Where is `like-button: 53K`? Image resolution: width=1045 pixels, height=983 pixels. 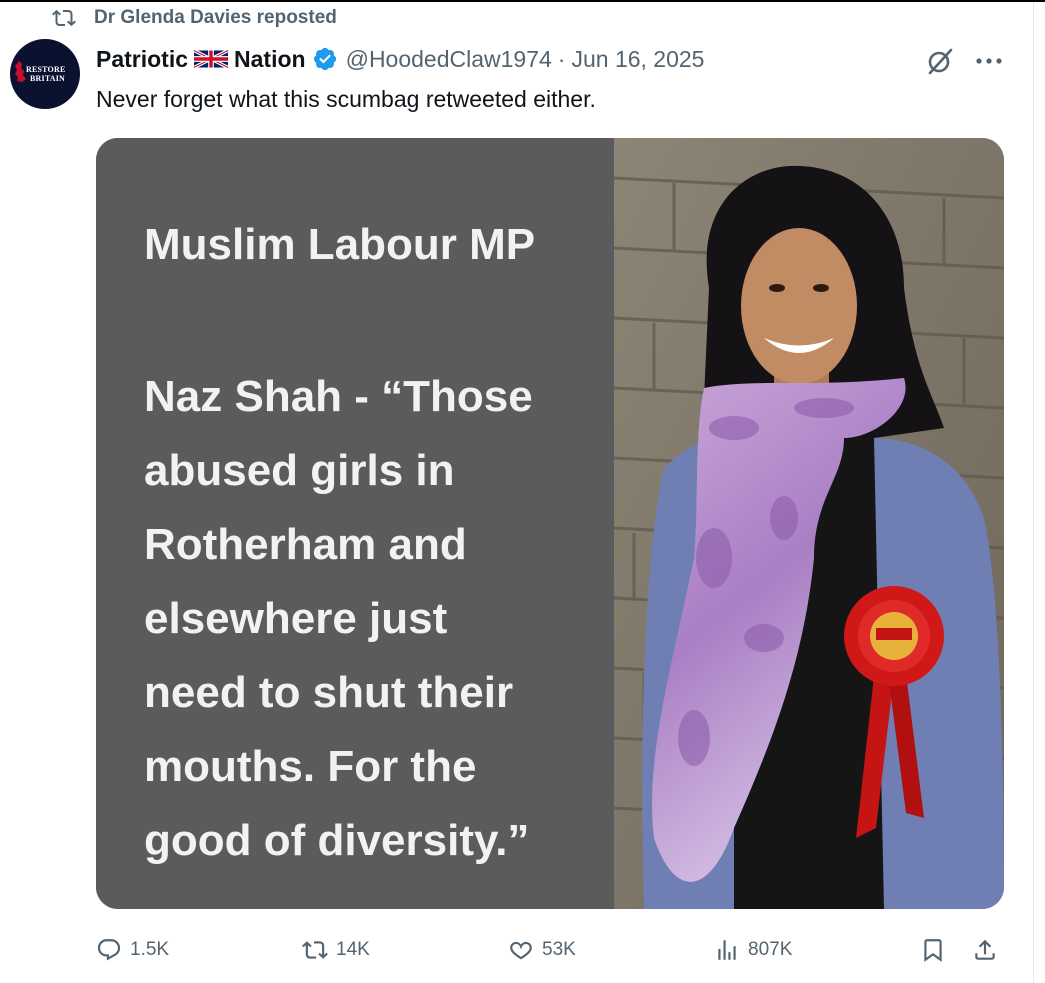
like-button: 53K is located at coordinates (542, 950).